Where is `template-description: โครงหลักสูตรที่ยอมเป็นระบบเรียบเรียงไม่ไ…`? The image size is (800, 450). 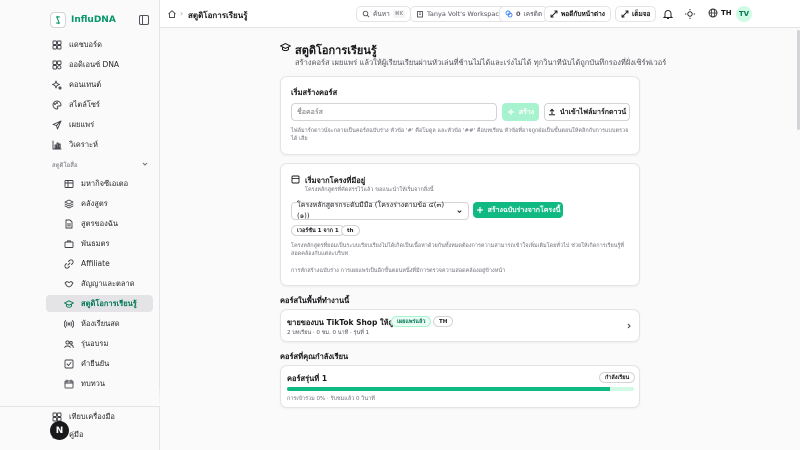
template-description: โครงหลักสูตรที่ยอมเป็นระบบเรียบเรียงไม่ไ… is located at coordinates (458, 250).